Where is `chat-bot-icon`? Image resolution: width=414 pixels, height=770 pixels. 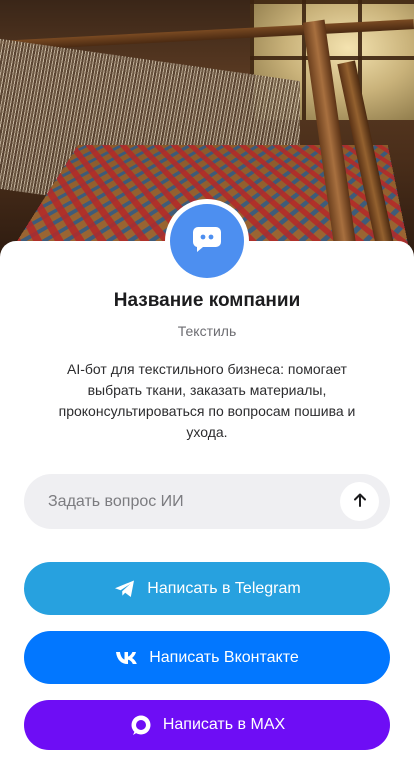 chat-bot-icon is located at coordinates (207, 241).